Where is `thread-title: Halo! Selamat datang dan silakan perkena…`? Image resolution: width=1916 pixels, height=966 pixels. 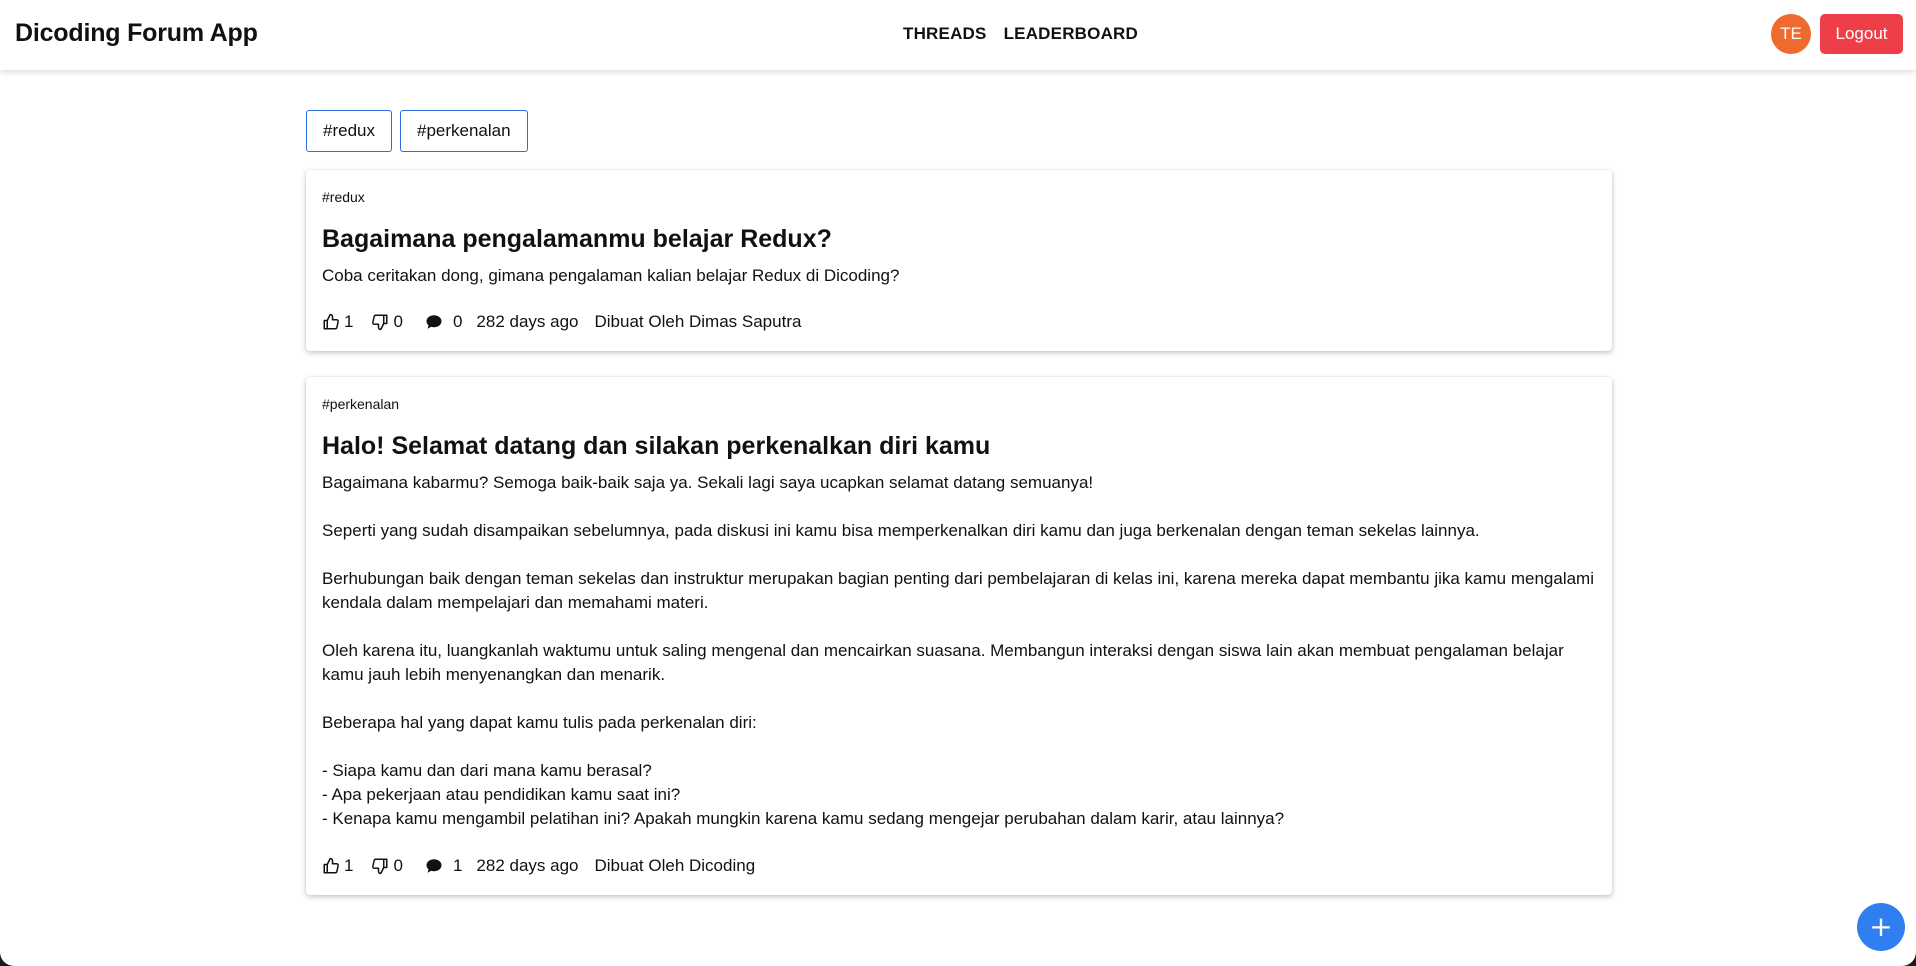 thread-title: Halo! Selamat datang dan silakan perkena… is located at coordinates (656, 446).